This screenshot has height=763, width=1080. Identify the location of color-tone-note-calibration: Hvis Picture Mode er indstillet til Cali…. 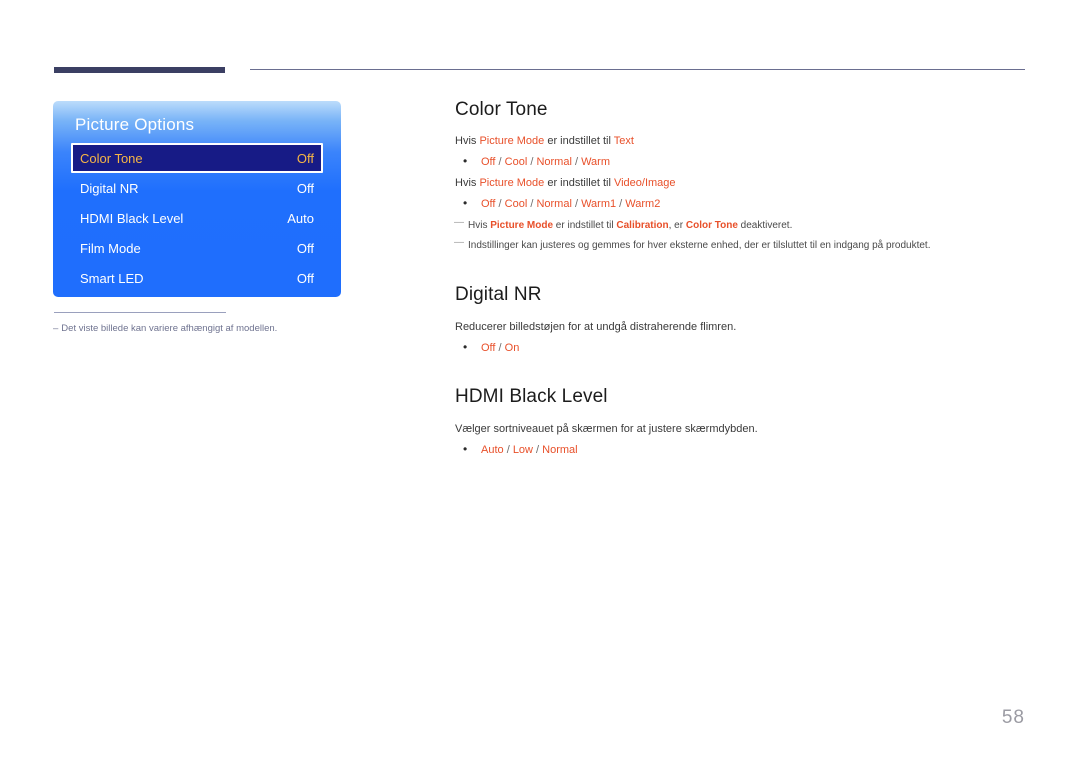
(742, 224).